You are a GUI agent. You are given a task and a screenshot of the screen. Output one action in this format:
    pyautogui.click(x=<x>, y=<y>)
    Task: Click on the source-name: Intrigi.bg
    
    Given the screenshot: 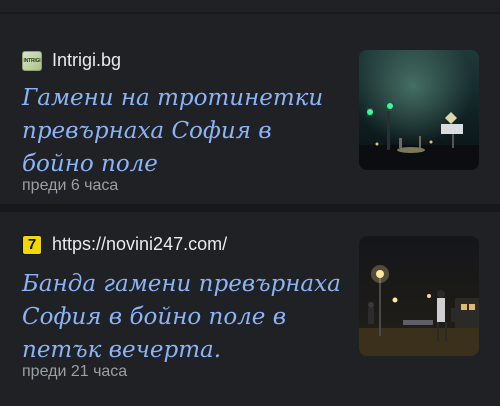 What is the action you would take?
    pyautogui.click(x=87, y=60)
    